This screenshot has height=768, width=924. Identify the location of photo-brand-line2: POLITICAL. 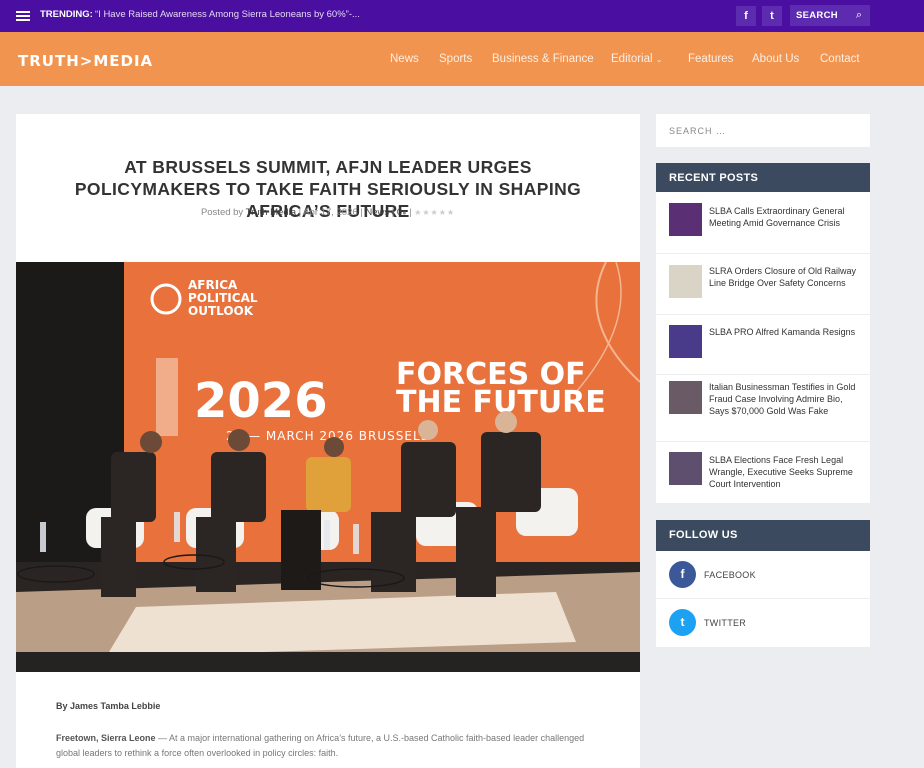
(223, 298).